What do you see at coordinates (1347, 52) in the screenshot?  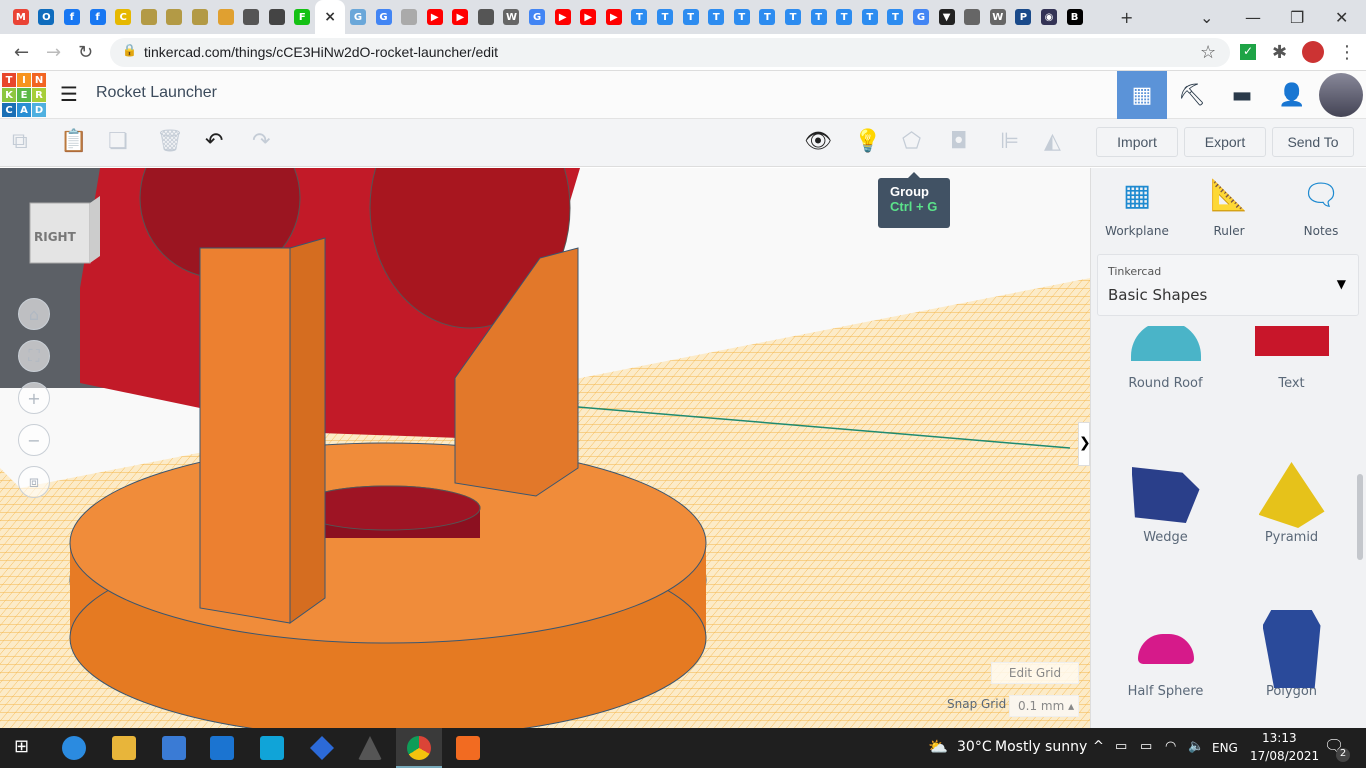 I see `menu-icon: ⋮` at bounding box center [1347, 52].